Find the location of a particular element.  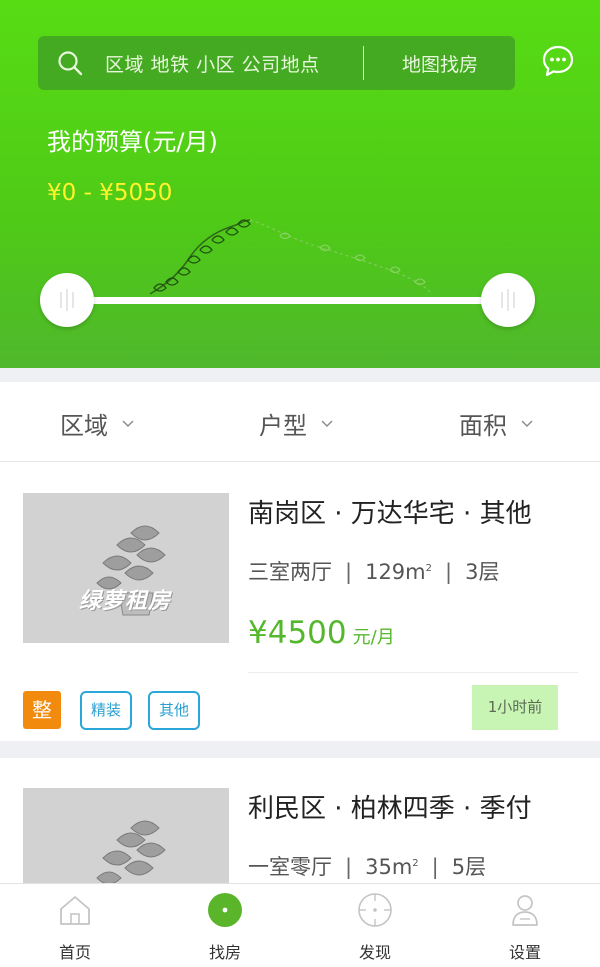

search-divider is located at coordinates (363, 63).